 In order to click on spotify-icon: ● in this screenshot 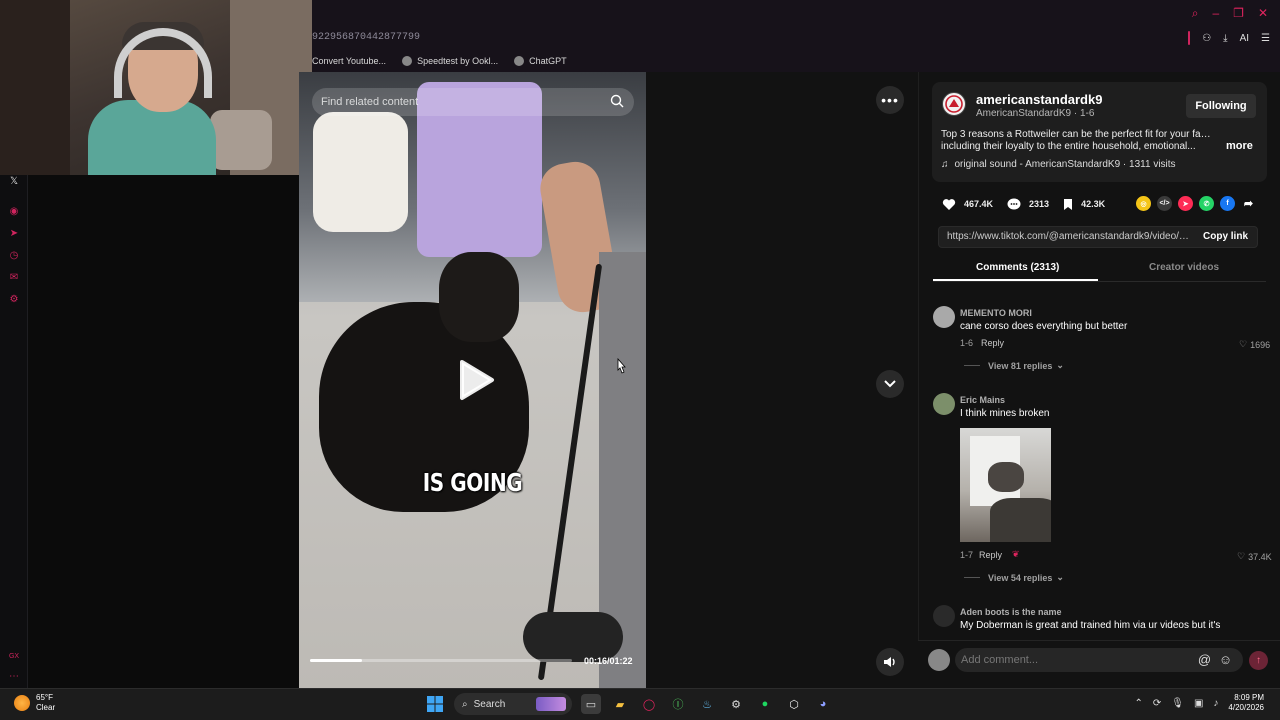, I will do `click(765, 704)`.